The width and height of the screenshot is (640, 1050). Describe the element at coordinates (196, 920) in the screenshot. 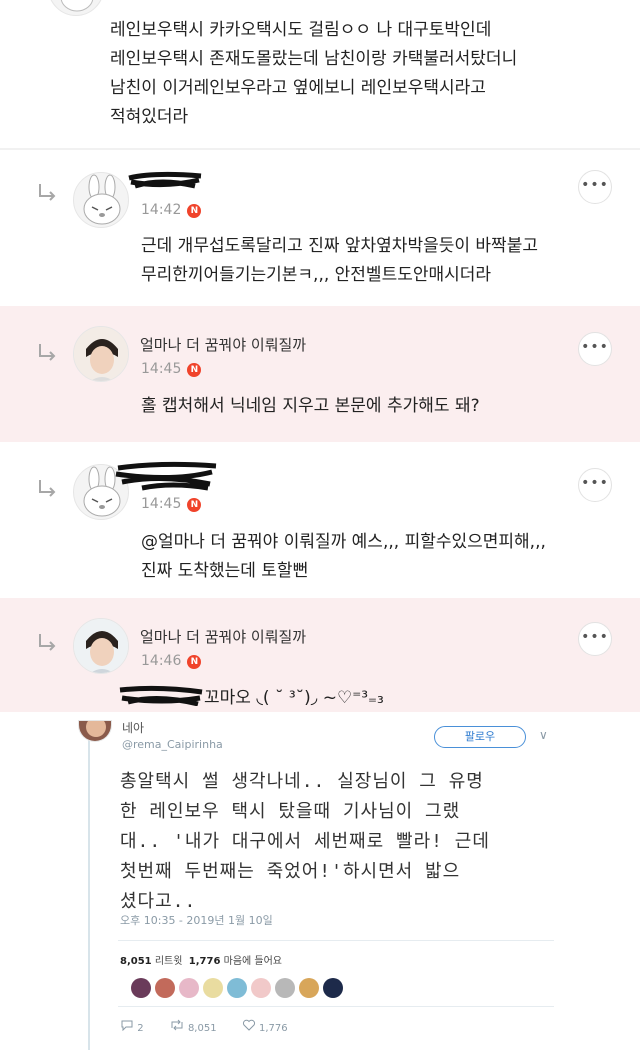

I see `tweet-timestamp: 오후 10:35 - 2019년 1월 10일` at that location.